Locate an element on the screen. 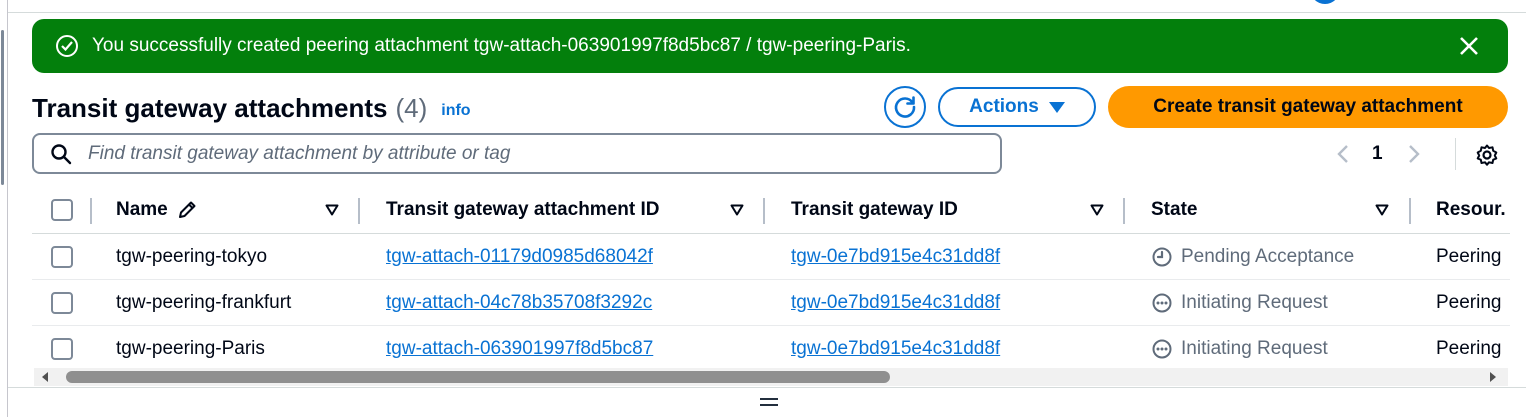 The image size is (1526, 417). select-all-checkbox is located at coordinates (62, 209).